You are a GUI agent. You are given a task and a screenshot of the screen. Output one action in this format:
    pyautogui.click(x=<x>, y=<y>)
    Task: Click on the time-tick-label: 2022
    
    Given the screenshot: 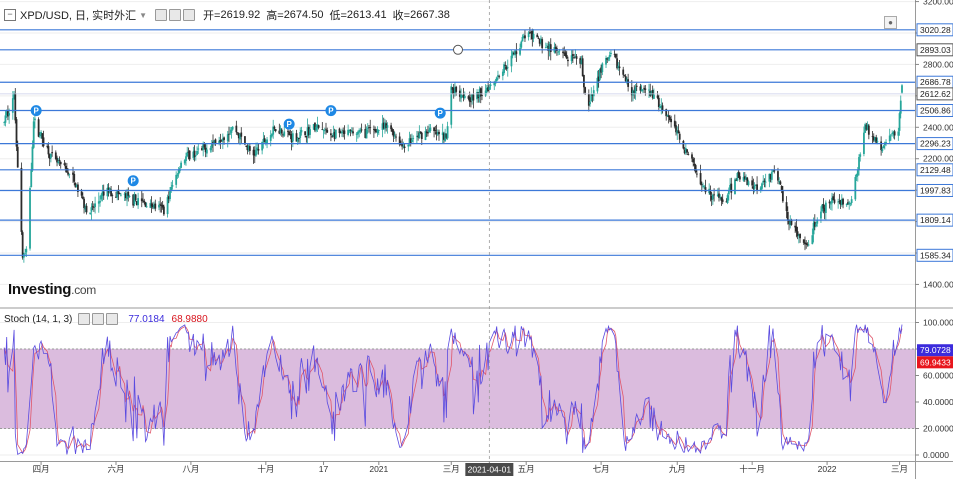 What is the action you would take?
    pyautogui.click(x=827, y=469)
    